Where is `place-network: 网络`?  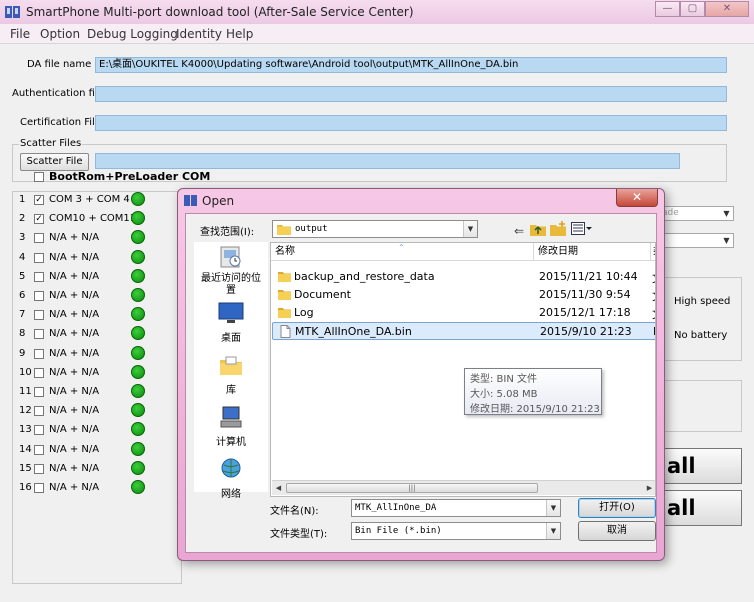 place-network: 网络 is located at coordinates (231, 479).